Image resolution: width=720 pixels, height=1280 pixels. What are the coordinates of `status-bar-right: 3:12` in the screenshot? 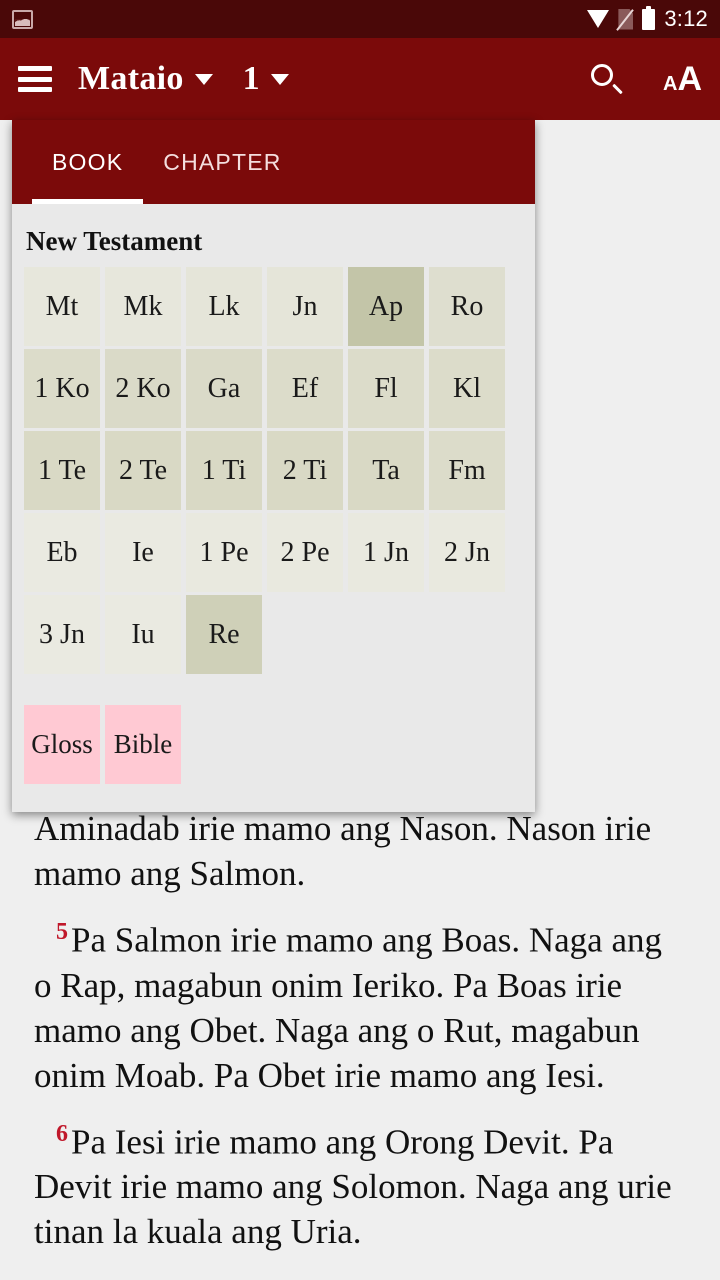 It's located at (647, 18).